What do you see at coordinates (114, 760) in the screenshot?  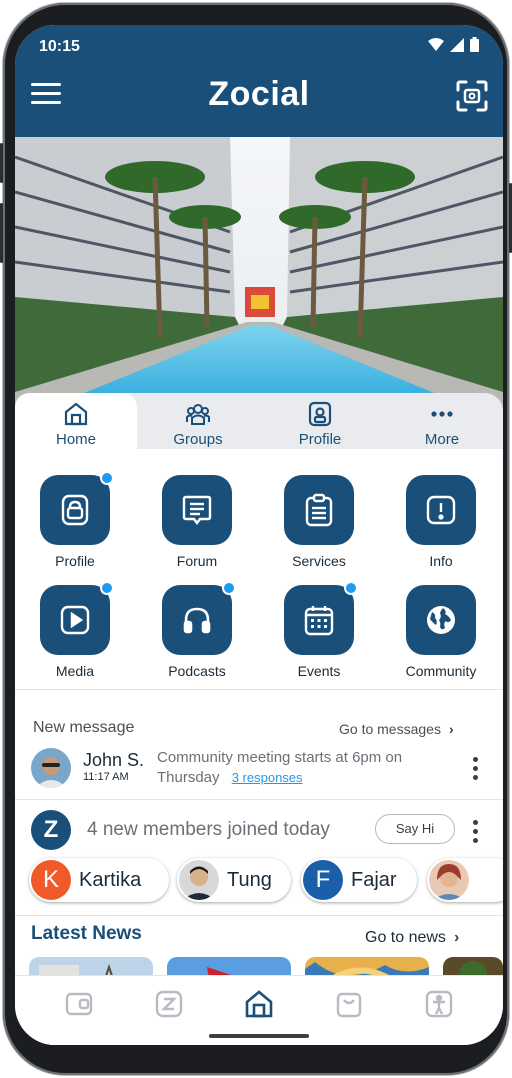 I see `sender-name: John S.` at bounding box center [114, 760].